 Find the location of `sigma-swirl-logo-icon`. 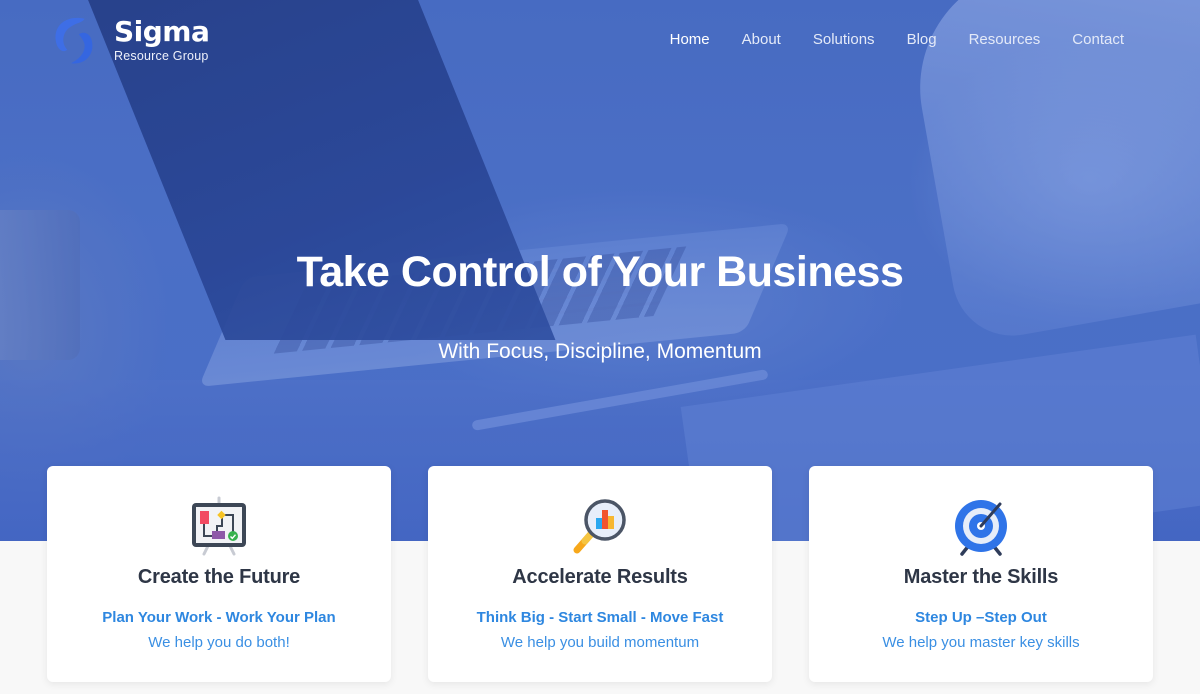

sigma-swirl-logo-icon is located at coordinates (74, 40).